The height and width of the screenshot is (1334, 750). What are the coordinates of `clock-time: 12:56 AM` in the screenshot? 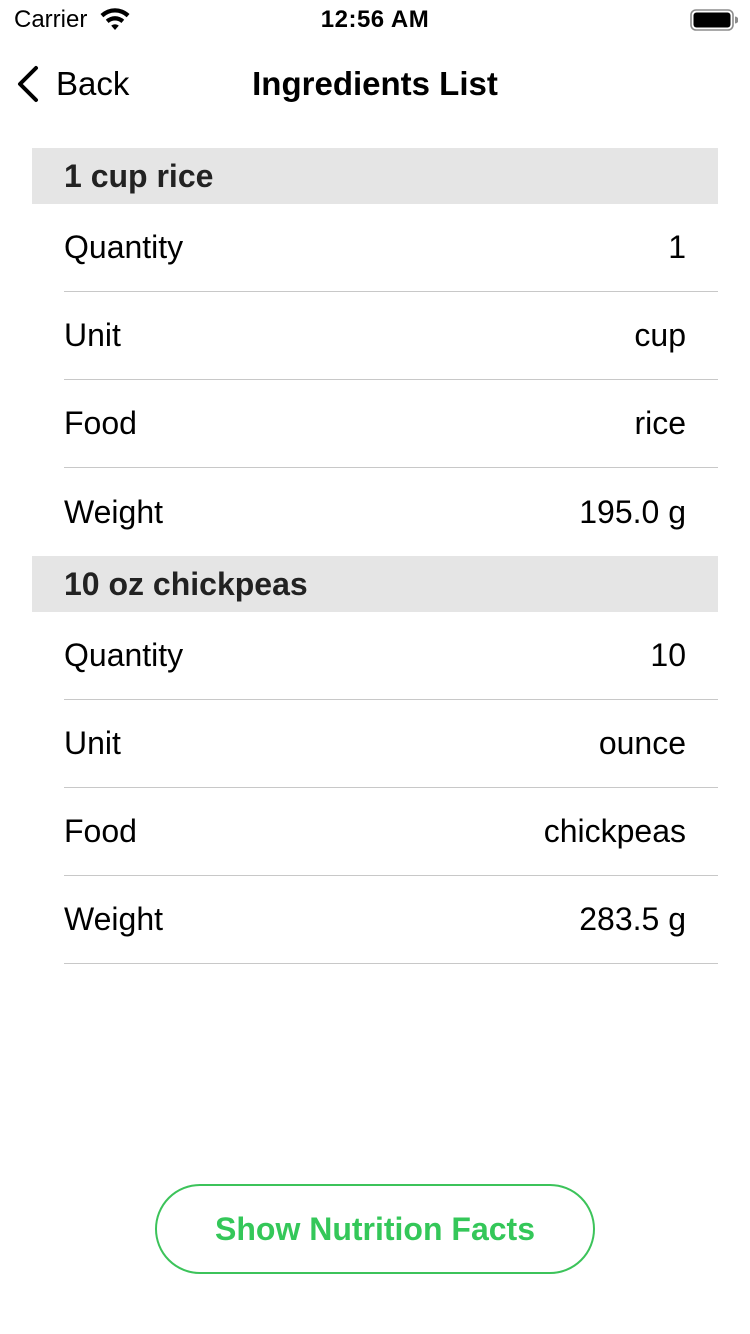 It's located at (375, 19).